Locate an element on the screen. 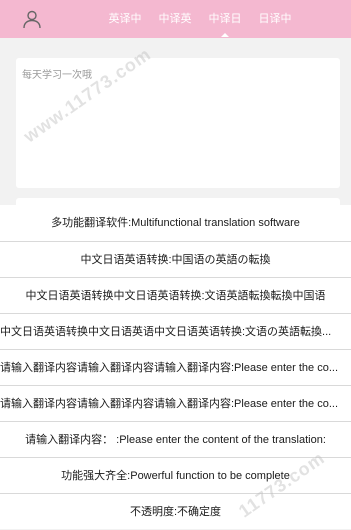 This screenshot has width=351, height=530. list-item: 中文日语英语转换中文日语英语转换:文语英語転換転換中国语 is located at coordinates (175, 295).